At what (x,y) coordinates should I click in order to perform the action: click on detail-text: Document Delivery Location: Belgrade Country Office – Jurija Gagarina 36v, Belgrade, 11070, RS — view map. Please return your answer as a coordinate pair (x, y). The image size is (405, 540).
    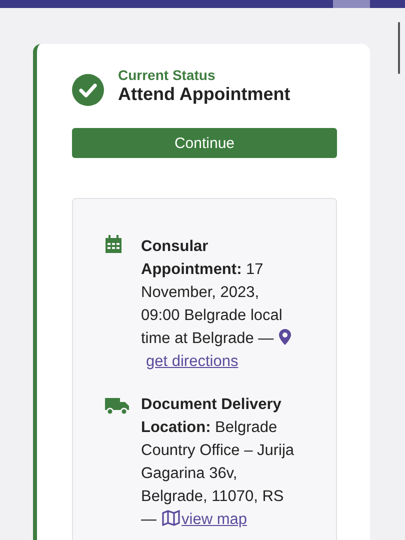
    Looking at the image, I should click on (218, 462).